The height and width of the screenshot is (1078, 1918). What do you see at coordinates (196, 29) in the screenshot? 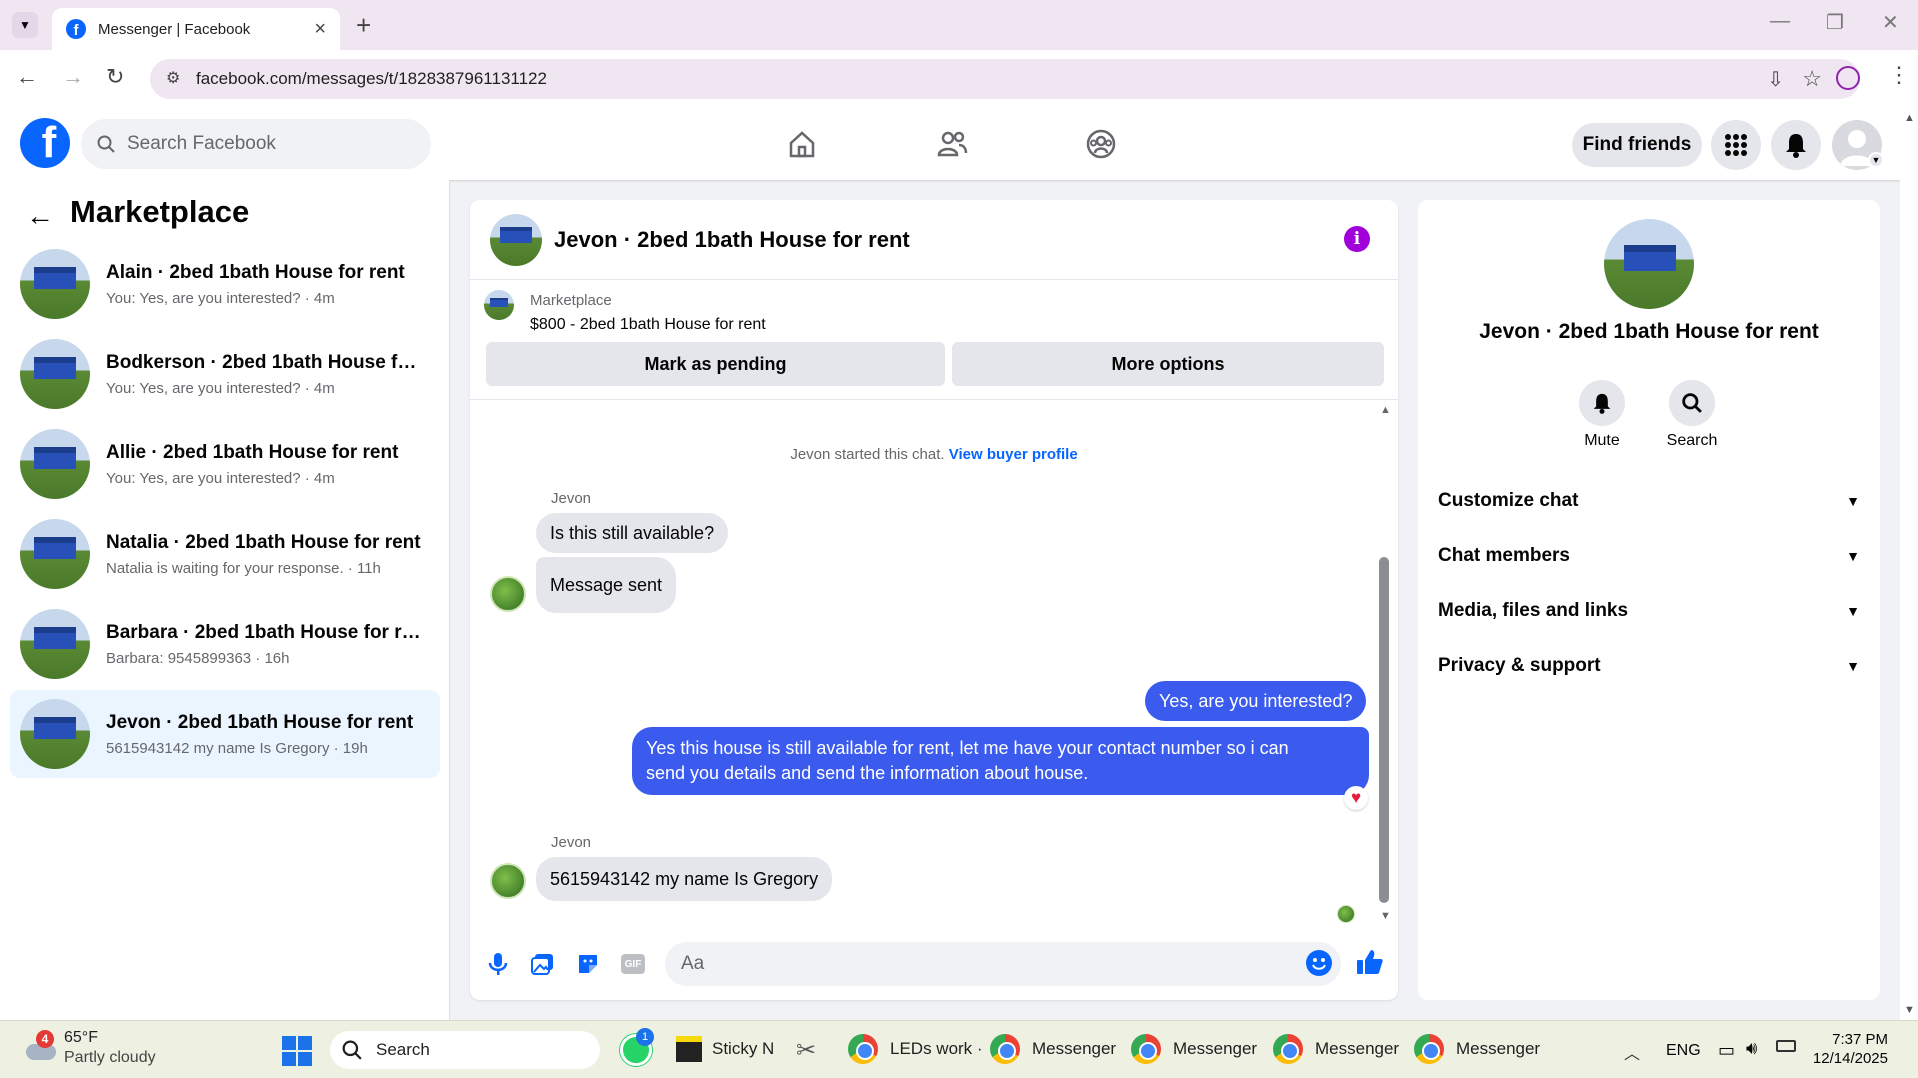
I see `browser-tab: f Messenger | Facebook ×` at bounding box center [196, 29].